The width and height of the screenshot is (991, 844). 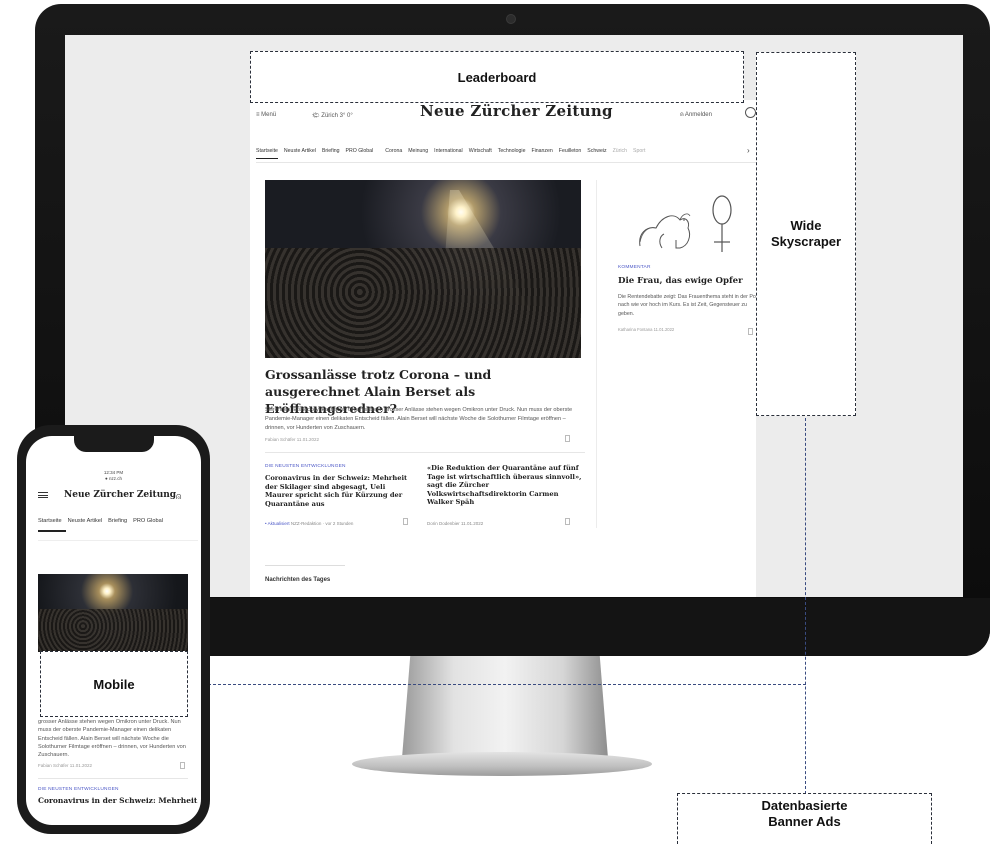 What do you see at coordinates (512, 153) in the screenshot?
I see `nav-item-technologie: Technologie` at bounding box center [512, 153].